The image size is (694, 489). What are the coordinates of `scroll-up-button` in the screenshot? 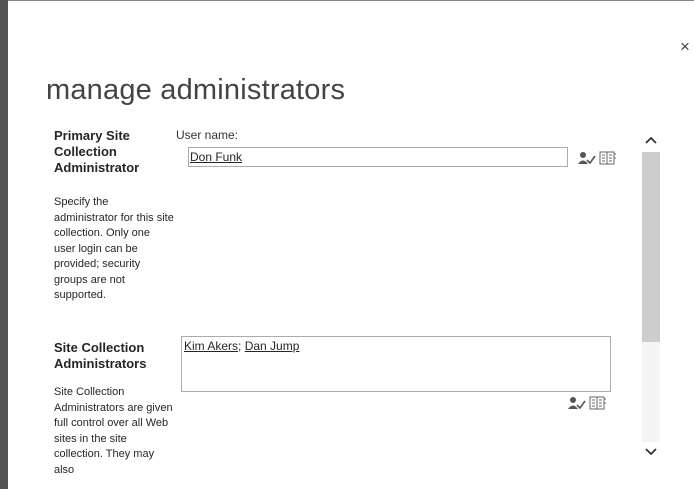 It's located at (651, 142).